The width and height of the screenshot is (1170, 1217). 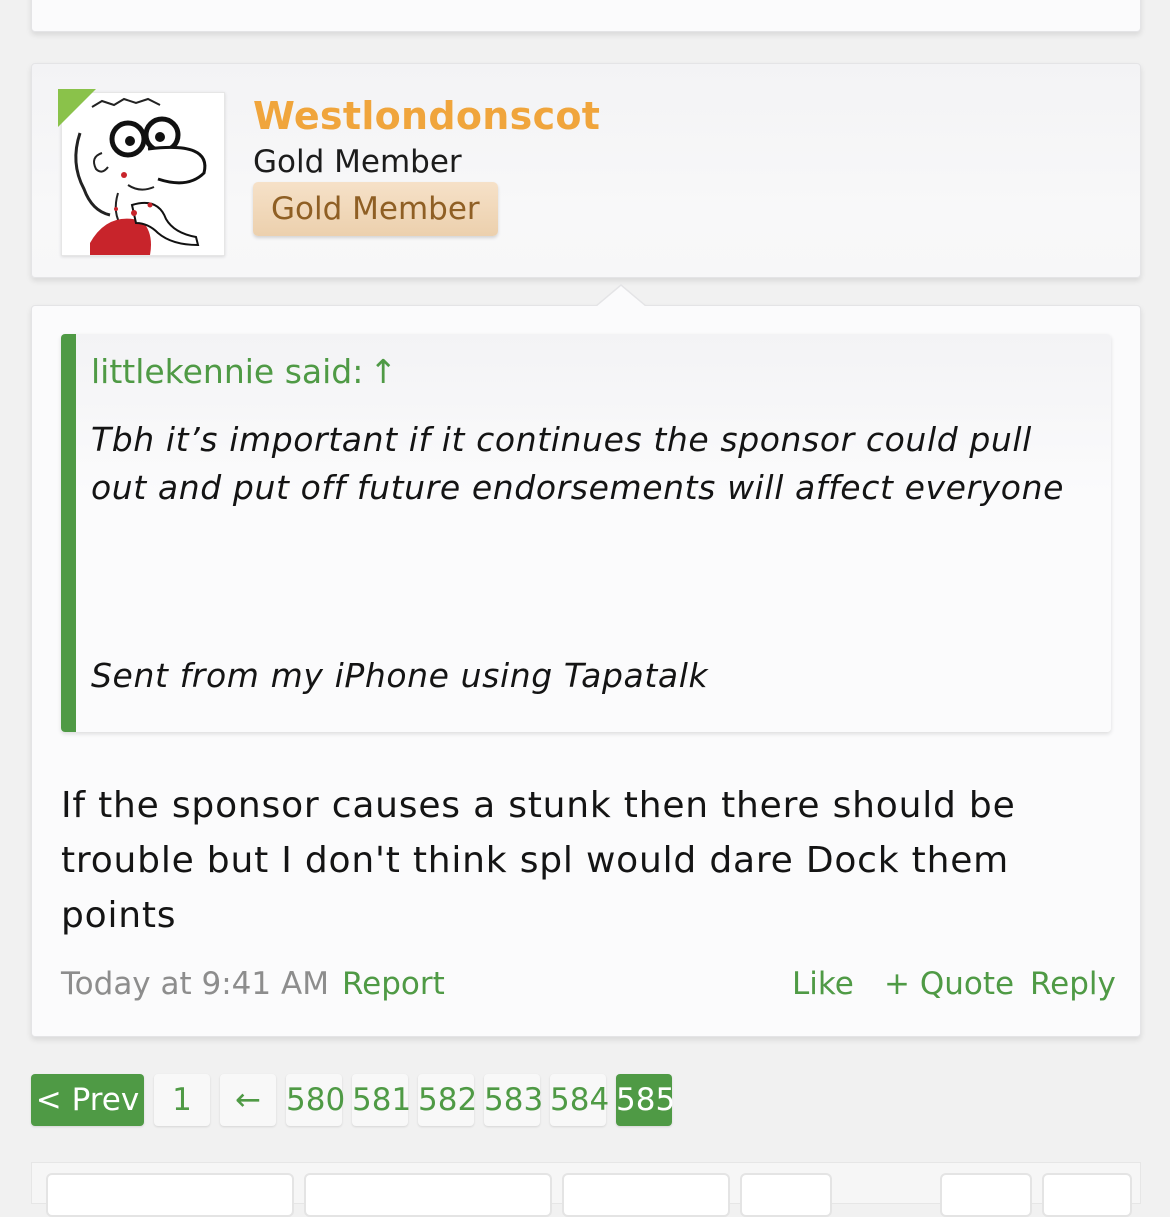 What do you see at coordinates (87, 1100) in the screenshot?
I see `prev-page-button: < Prev` at bounding box center [87, 1100].